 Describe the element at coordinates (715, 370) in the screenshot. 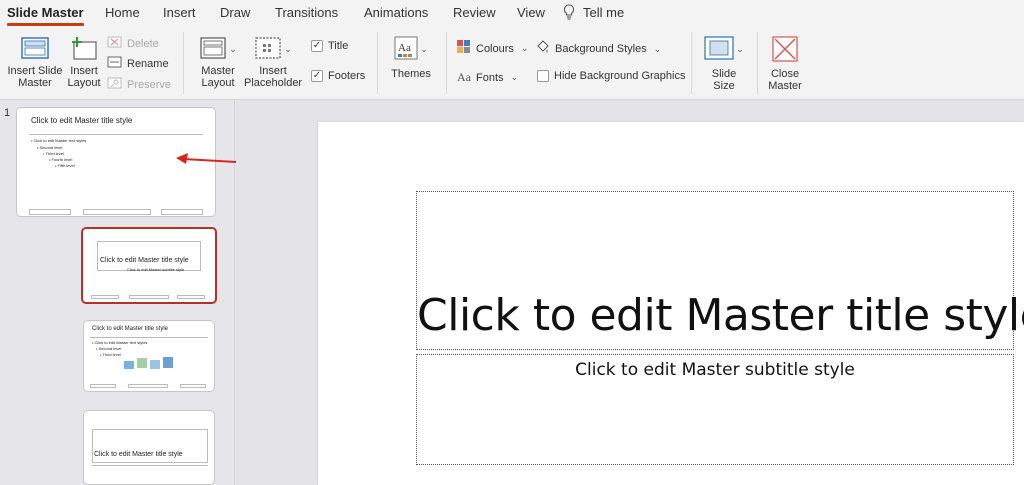

I see `slide-subtitle-text: Click to edit Master subtitle style` at that location.